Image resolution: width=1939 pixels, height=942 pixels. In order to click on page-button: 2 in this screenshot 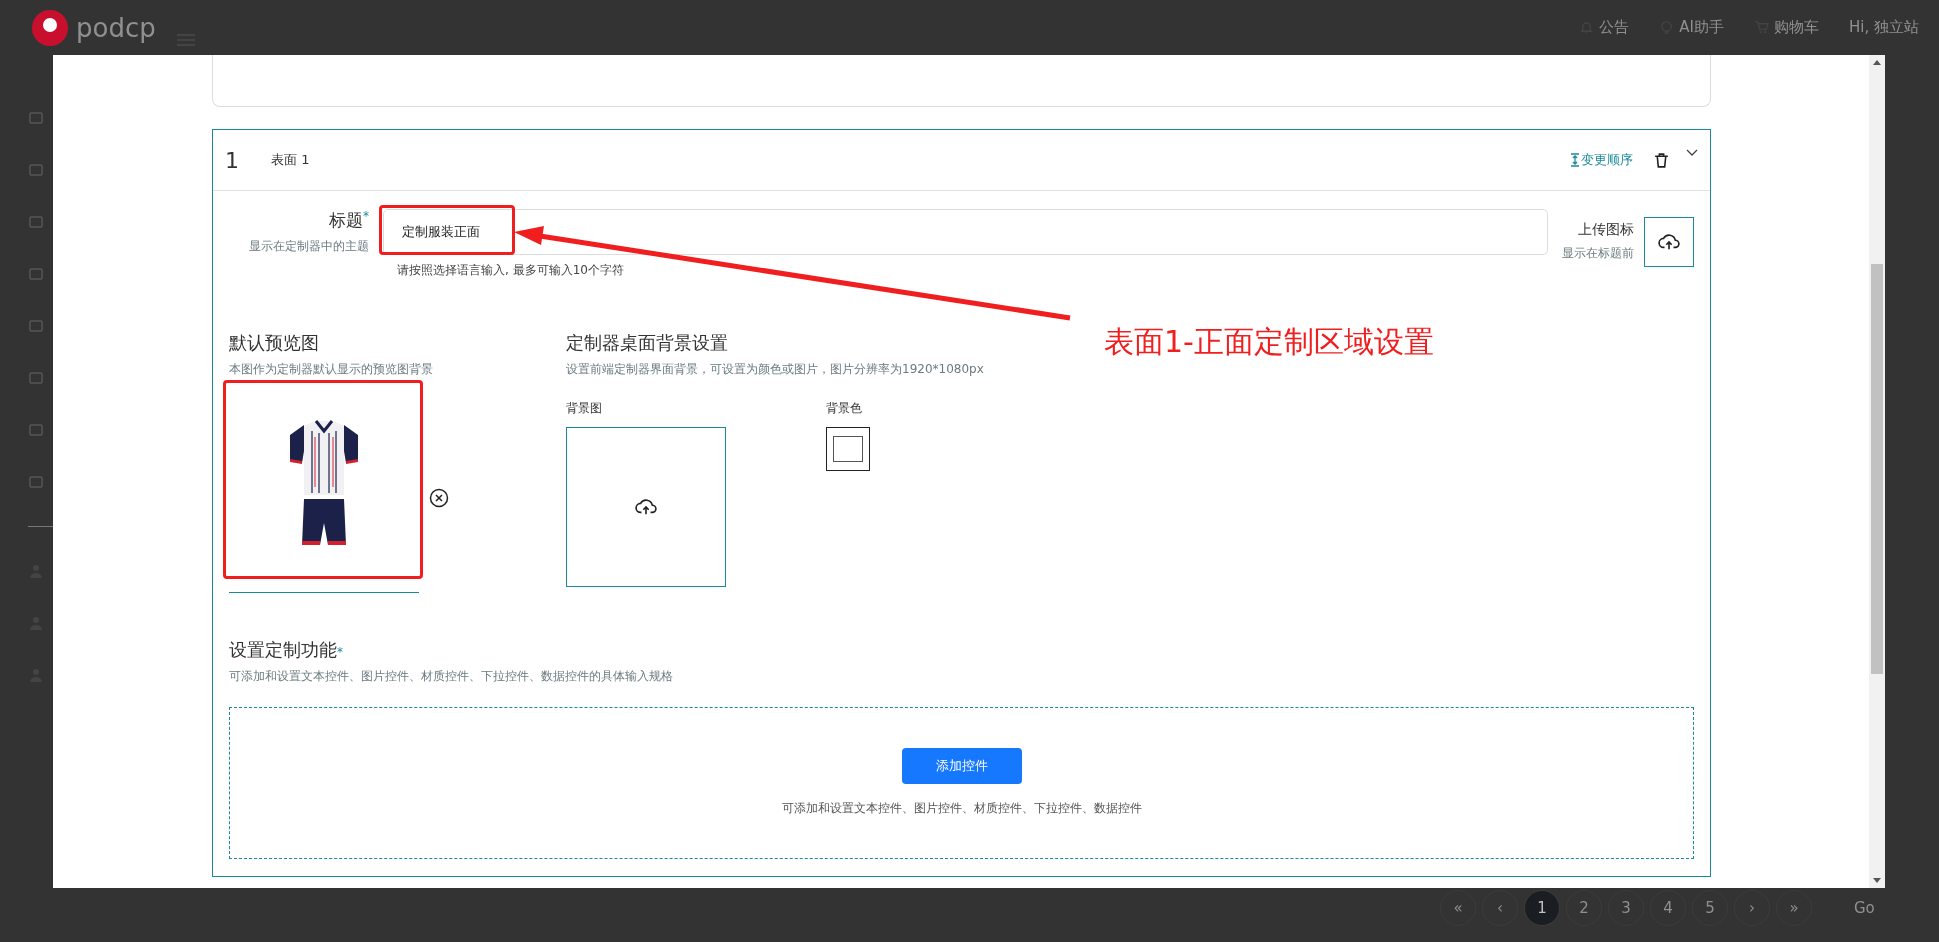, I will do `click(1584, 908)`.